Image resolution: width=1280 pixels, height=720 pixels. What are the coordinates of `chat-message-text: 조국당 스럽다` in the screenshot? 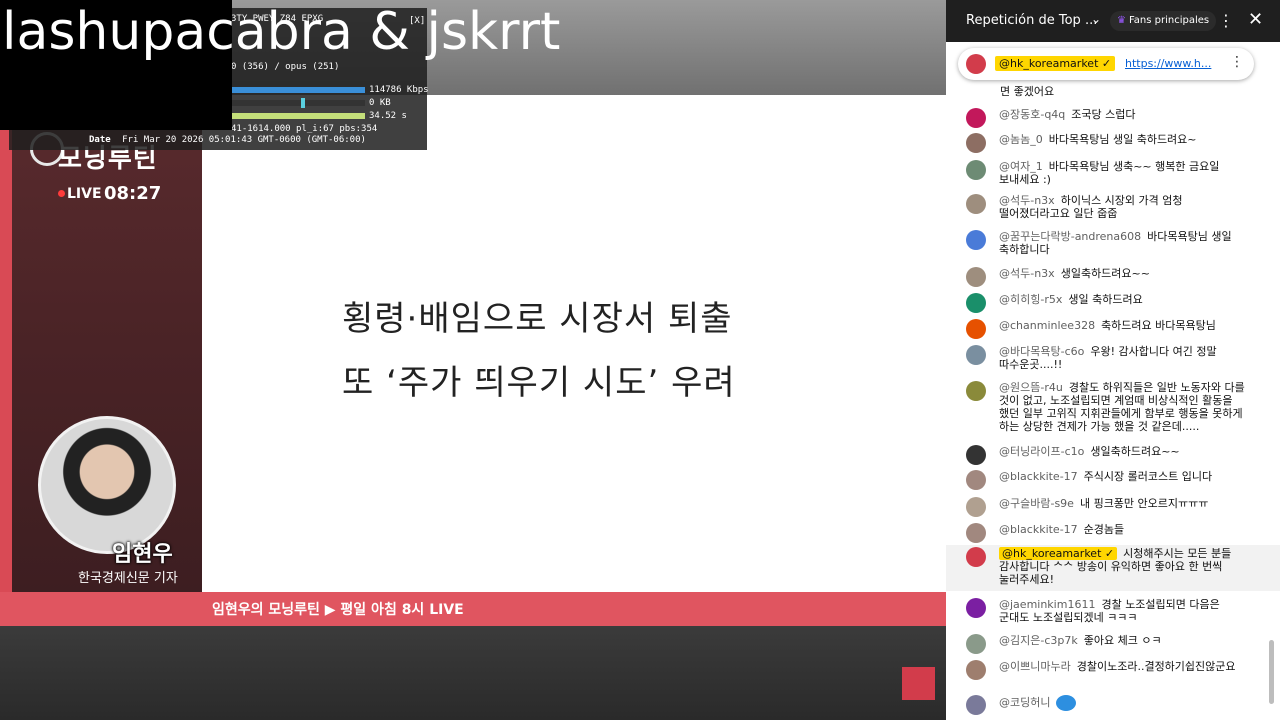 It's located at (1103, 114).